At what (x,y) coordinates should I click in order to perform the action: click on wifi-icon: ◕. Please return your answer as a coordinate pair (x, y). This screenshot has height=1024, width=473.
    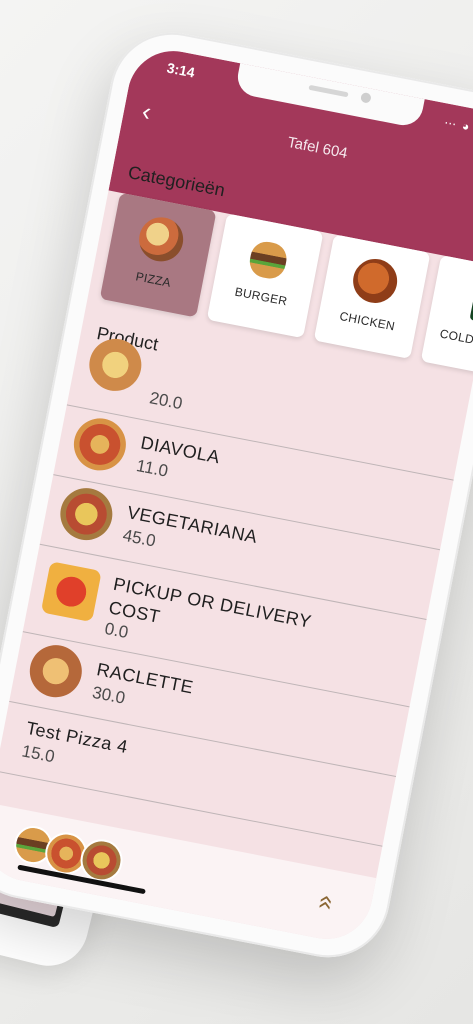
    Looking at the image, I should click on (465, 126).